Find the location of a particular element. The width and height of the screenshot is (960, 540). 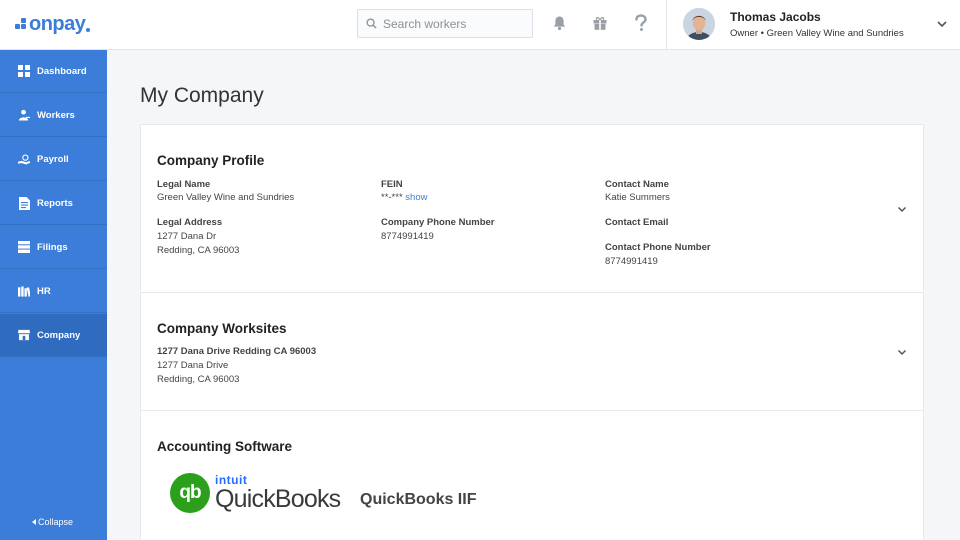

page-title: My Company is located at coordinates (202, 95).